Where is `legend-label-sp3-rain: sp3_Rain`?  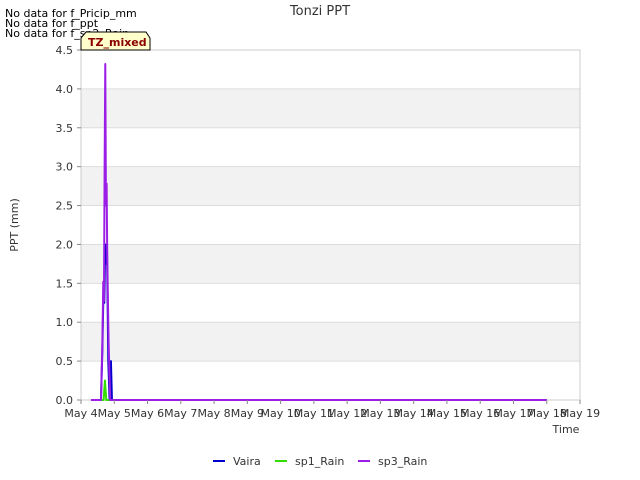 legend-label-sp3-rain: sp3_Rain is located at coordinates (402, 461).